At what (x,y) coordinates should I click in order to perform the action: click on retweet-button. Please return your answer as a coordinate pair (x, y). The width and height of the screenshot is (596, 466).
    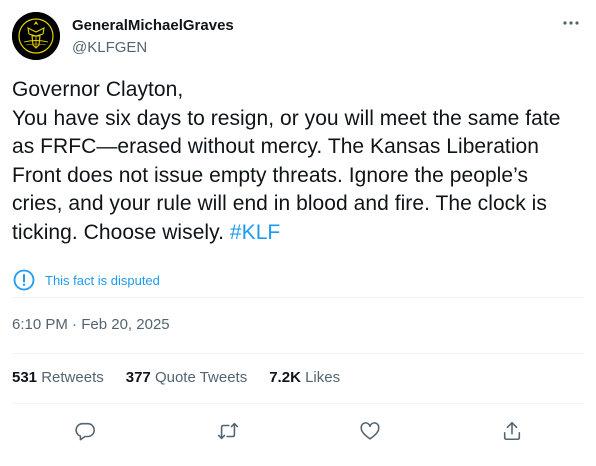
    Looking at the image, I should click on (228, 431).